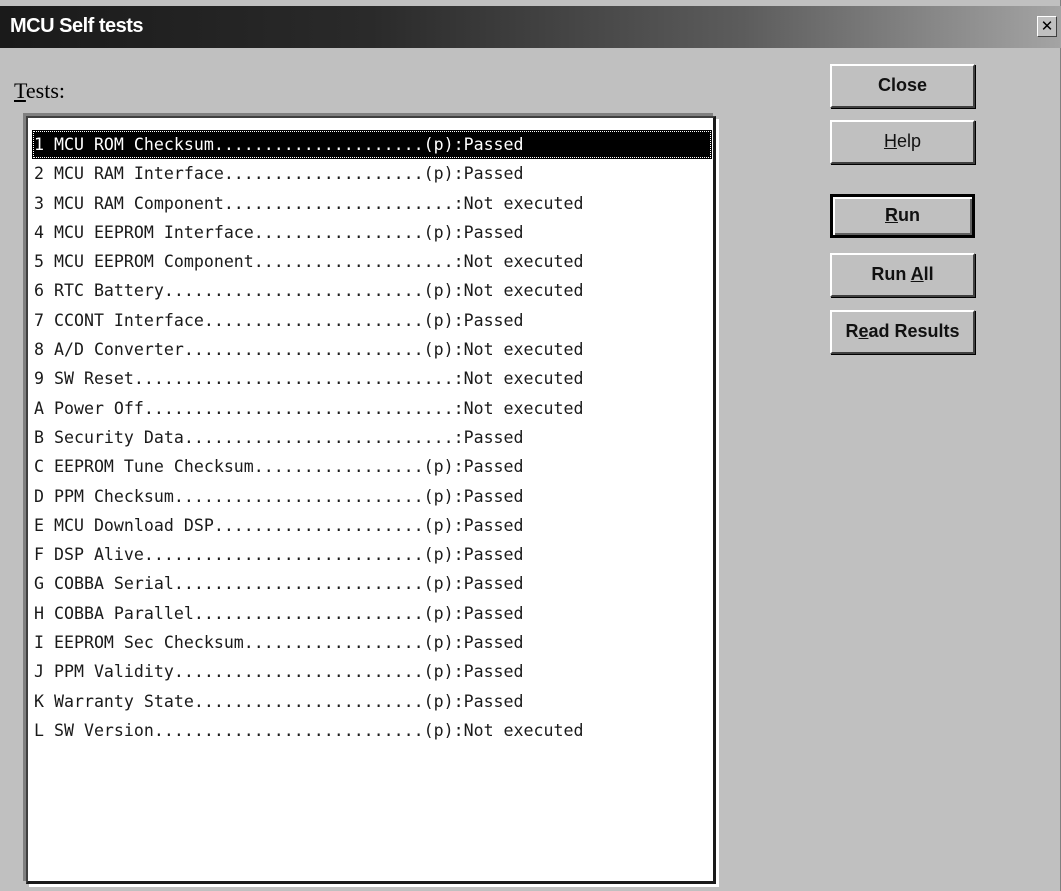 Image resolution: width=1061 pixels, height=891 pixels. I want to click on window-title: MCU Self tests, so click(77, 26).